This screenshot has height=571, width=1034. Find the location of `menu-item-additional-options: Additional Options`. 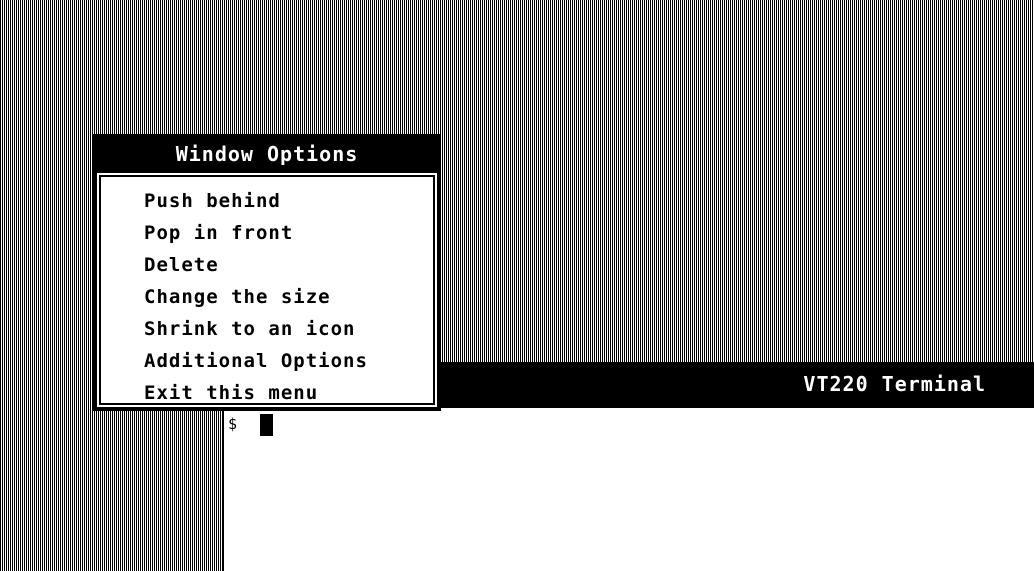

menu-item-additional-options: Additional Options is located at coordinates (288, 361).